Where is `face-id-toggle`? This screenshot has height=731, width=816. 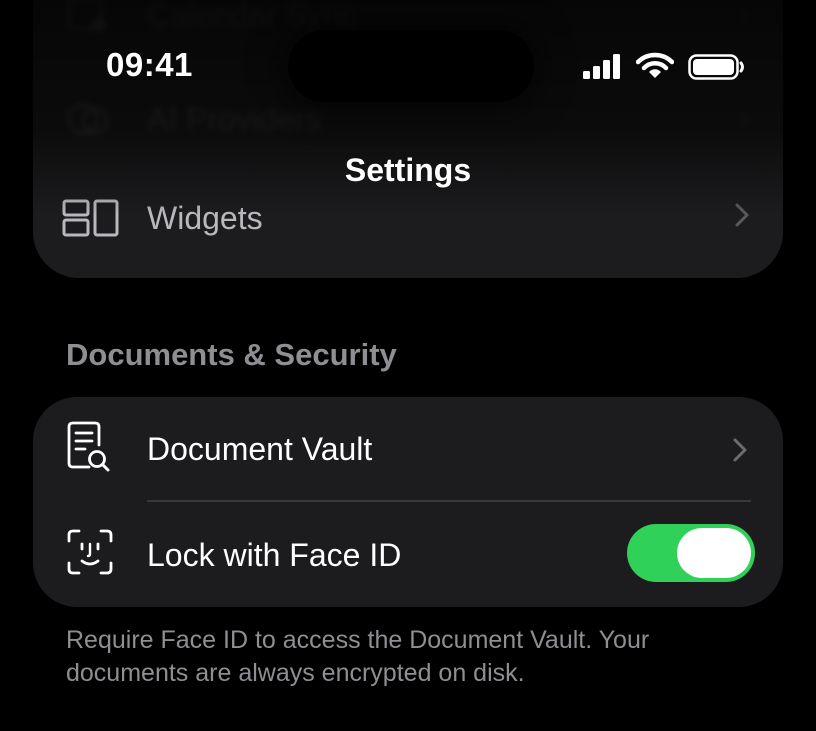 face-id-toggle is located at coordinates (691, 553).